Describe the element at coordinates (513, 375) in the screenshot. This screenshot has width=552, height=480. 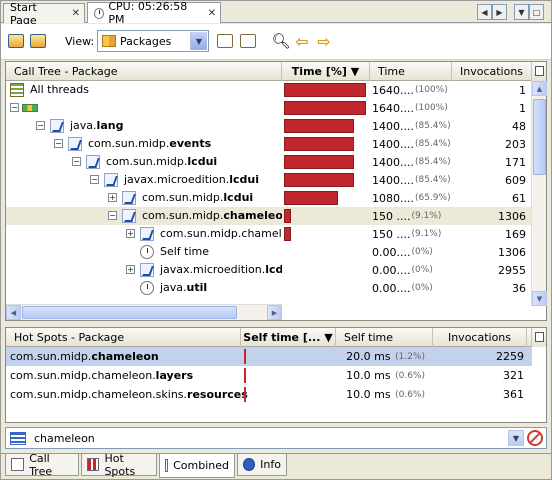
I see `invocations-cell: 321` at that location.